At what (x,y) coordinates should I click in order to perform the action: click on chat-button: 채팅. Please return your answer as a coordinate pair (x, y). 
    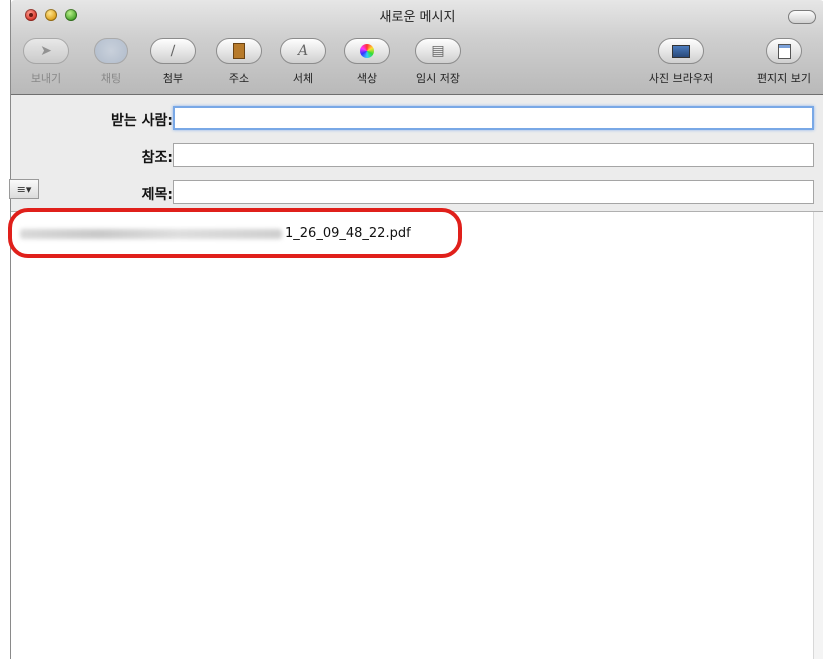
    Looking at the image, I should click on (111, 62).